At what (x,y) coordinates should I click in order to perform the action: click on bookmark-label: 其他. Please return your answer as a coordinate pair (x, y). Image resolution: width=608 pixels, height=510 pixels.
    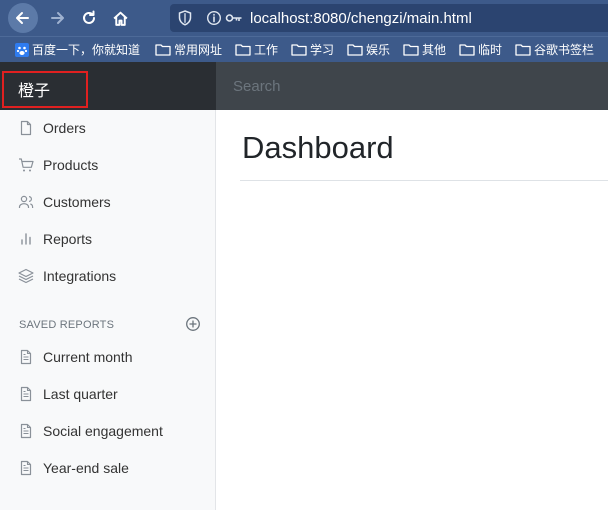
    Looking at the image, I should click on (434, 50).